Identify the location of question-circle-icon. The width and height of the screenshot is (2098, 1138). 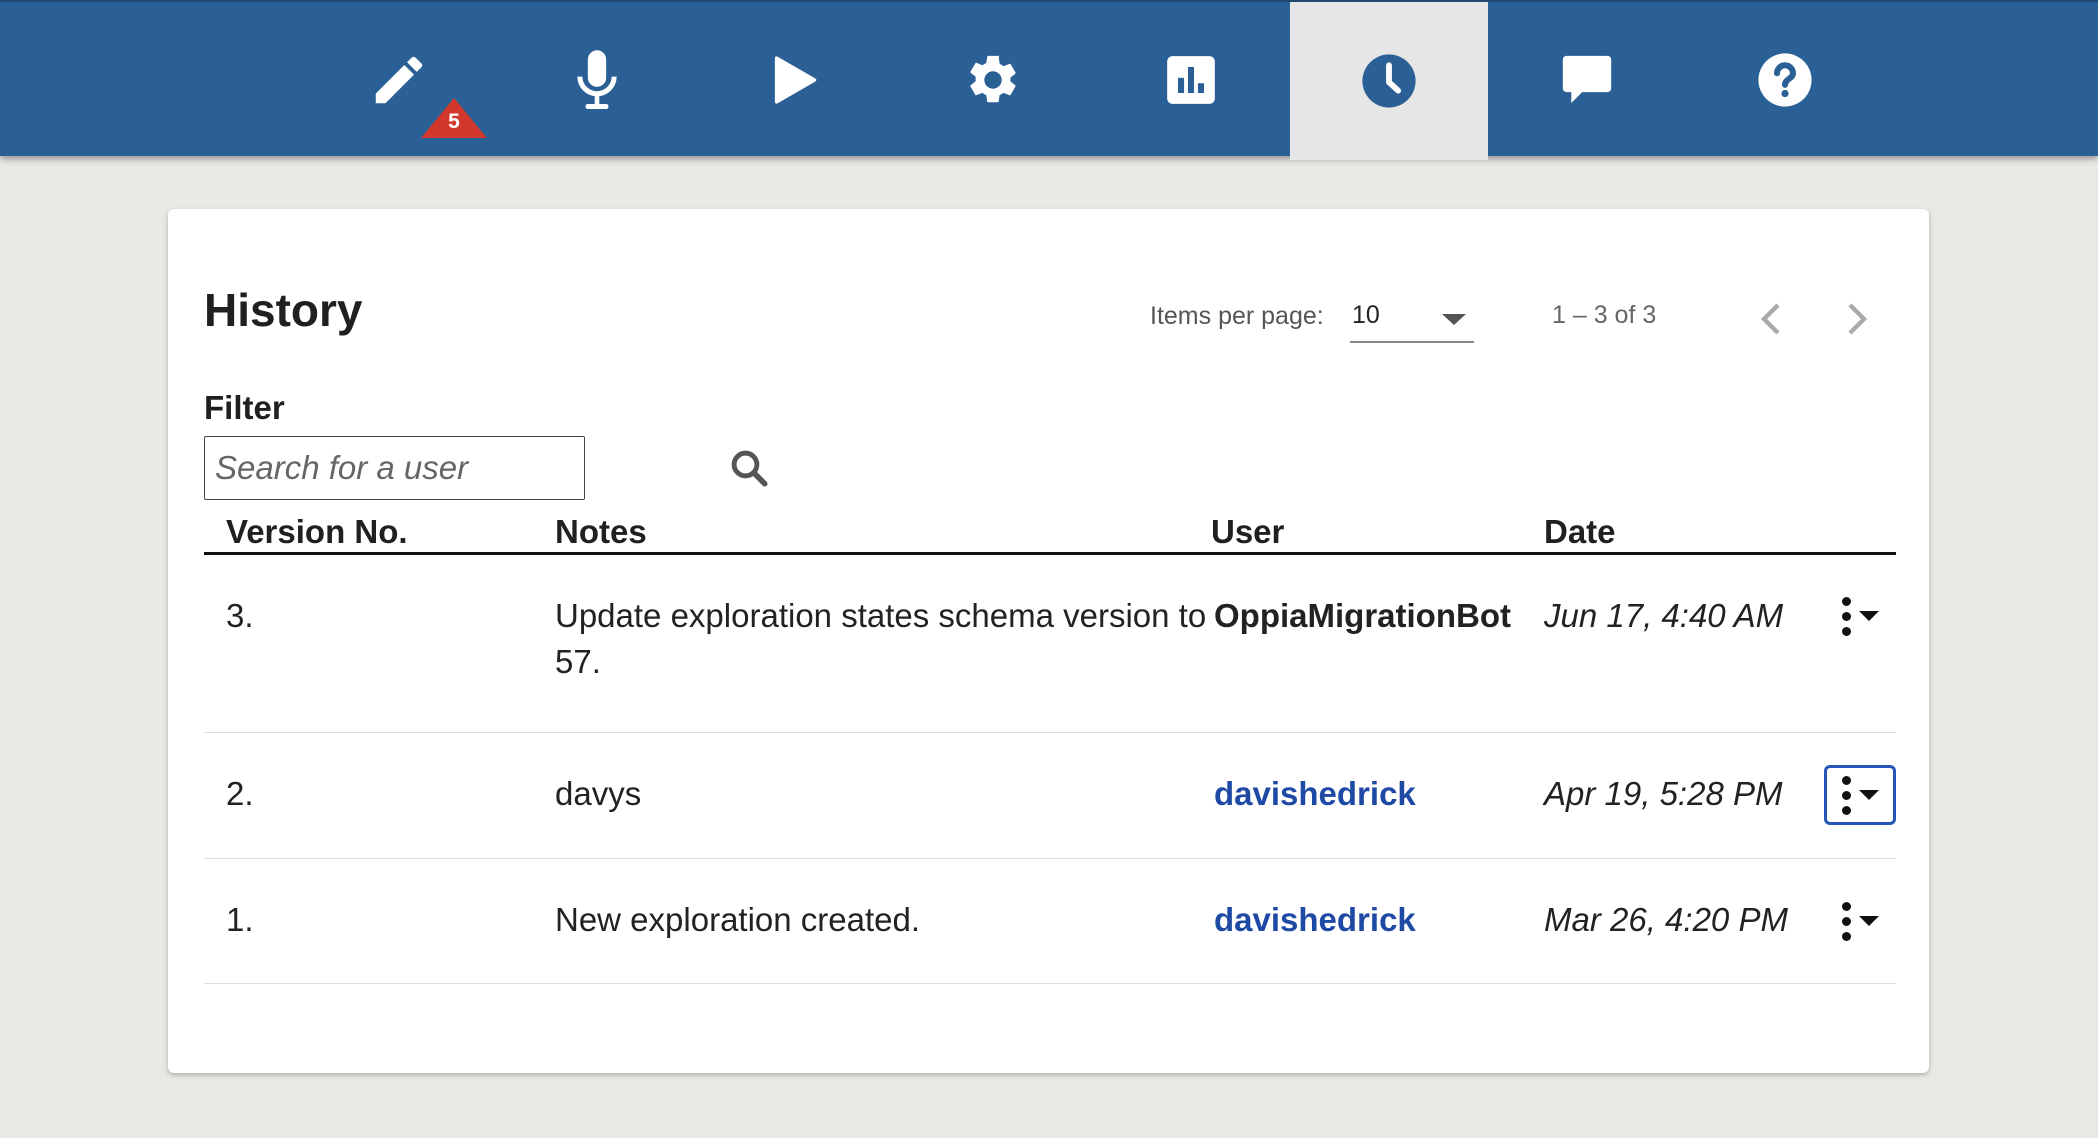
(1785, 80).